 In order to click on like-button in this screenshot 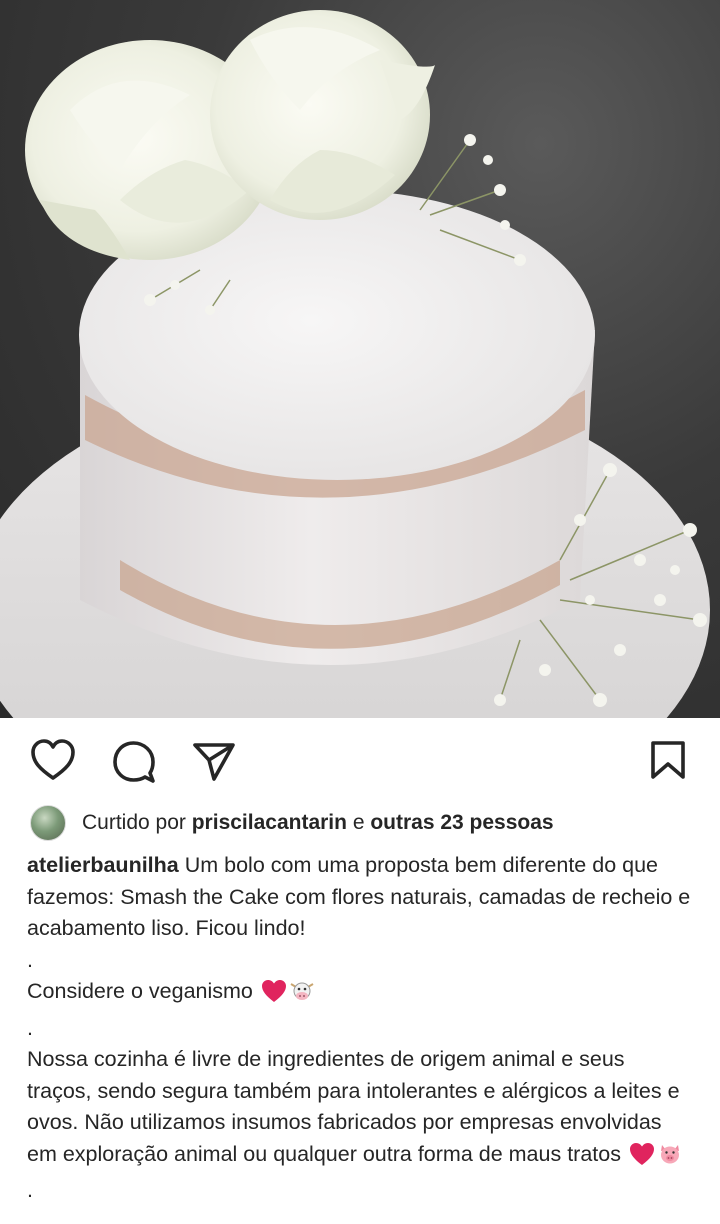, I will do `click(53, 760)`.